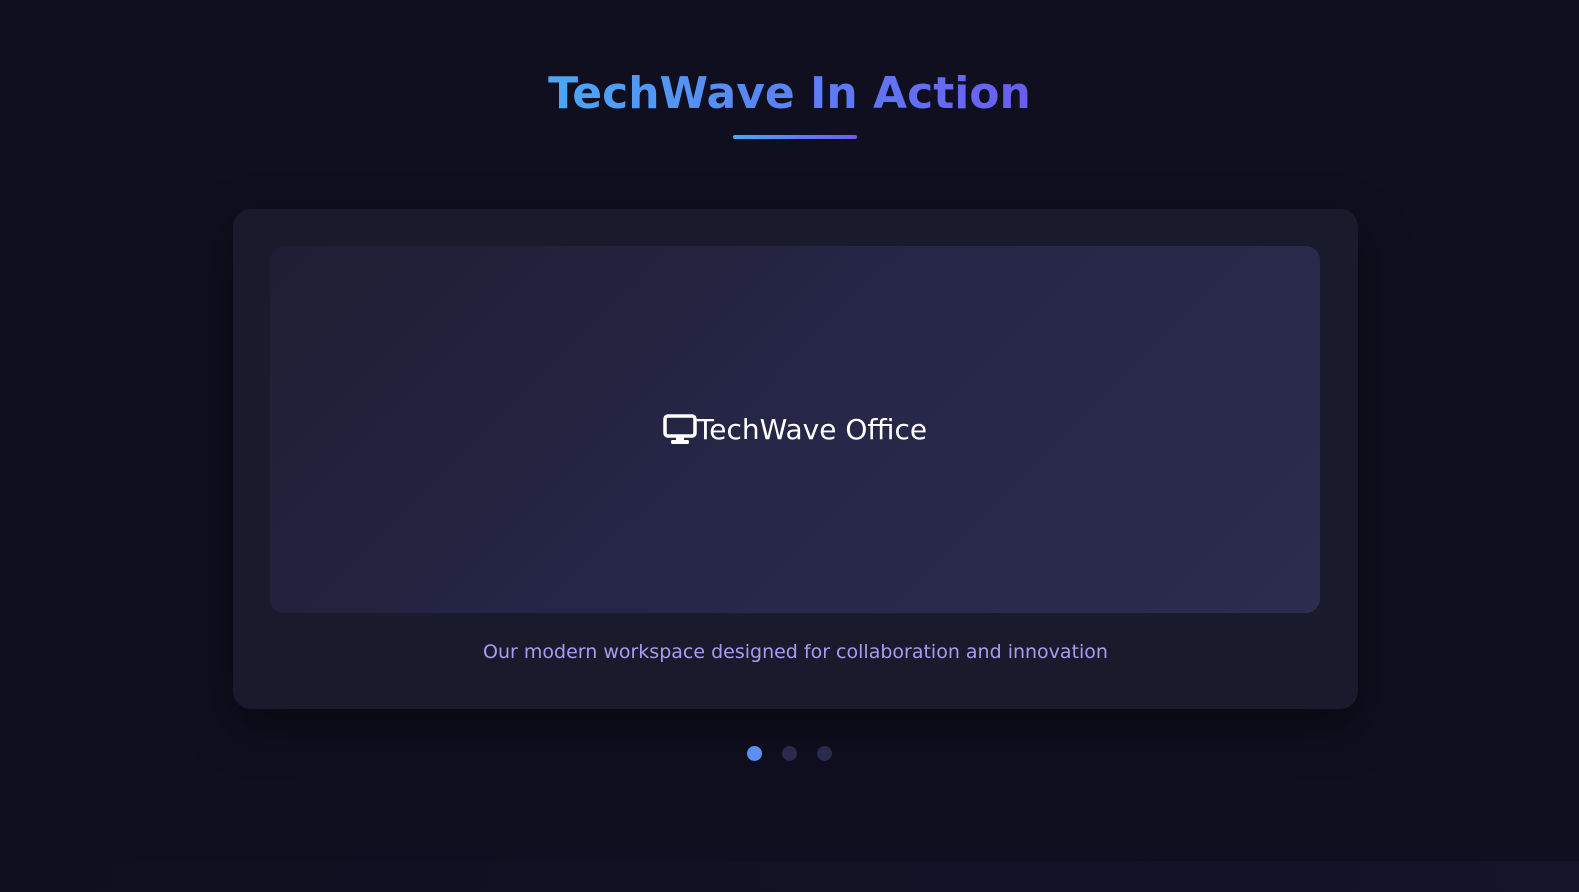  Describe the element at coordinates (680, 429) in the screenshot. I see `desktop-monitor-icon` at that location.